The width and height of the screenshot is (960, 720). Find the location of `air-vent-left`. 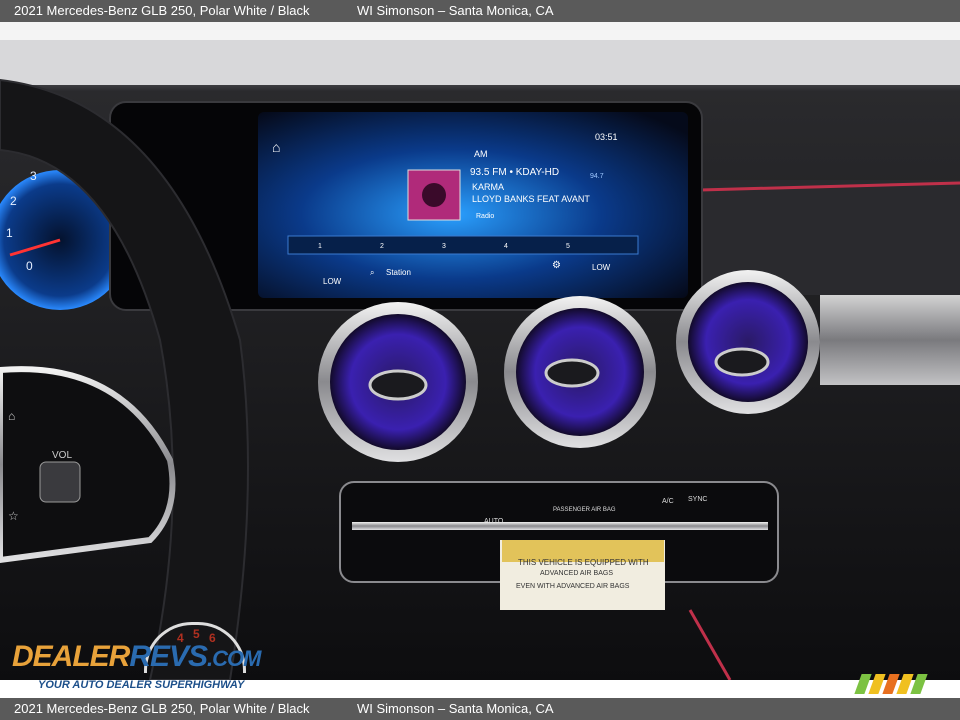

air-vent-left is located at coordinates (398, 382).